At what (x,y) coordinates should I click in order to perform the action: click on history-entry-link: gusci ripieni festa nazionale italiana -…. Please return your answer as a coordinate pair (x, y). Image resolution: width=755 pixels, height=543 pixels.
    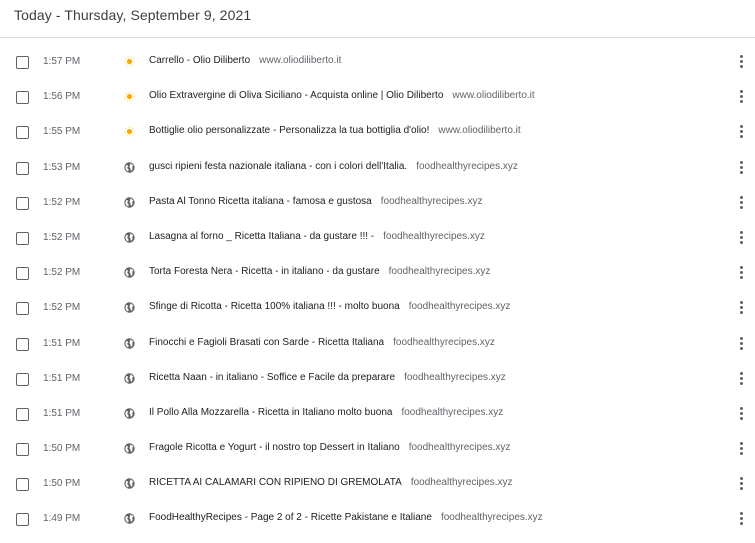
    Looking at the image, I should click on (333, 166).